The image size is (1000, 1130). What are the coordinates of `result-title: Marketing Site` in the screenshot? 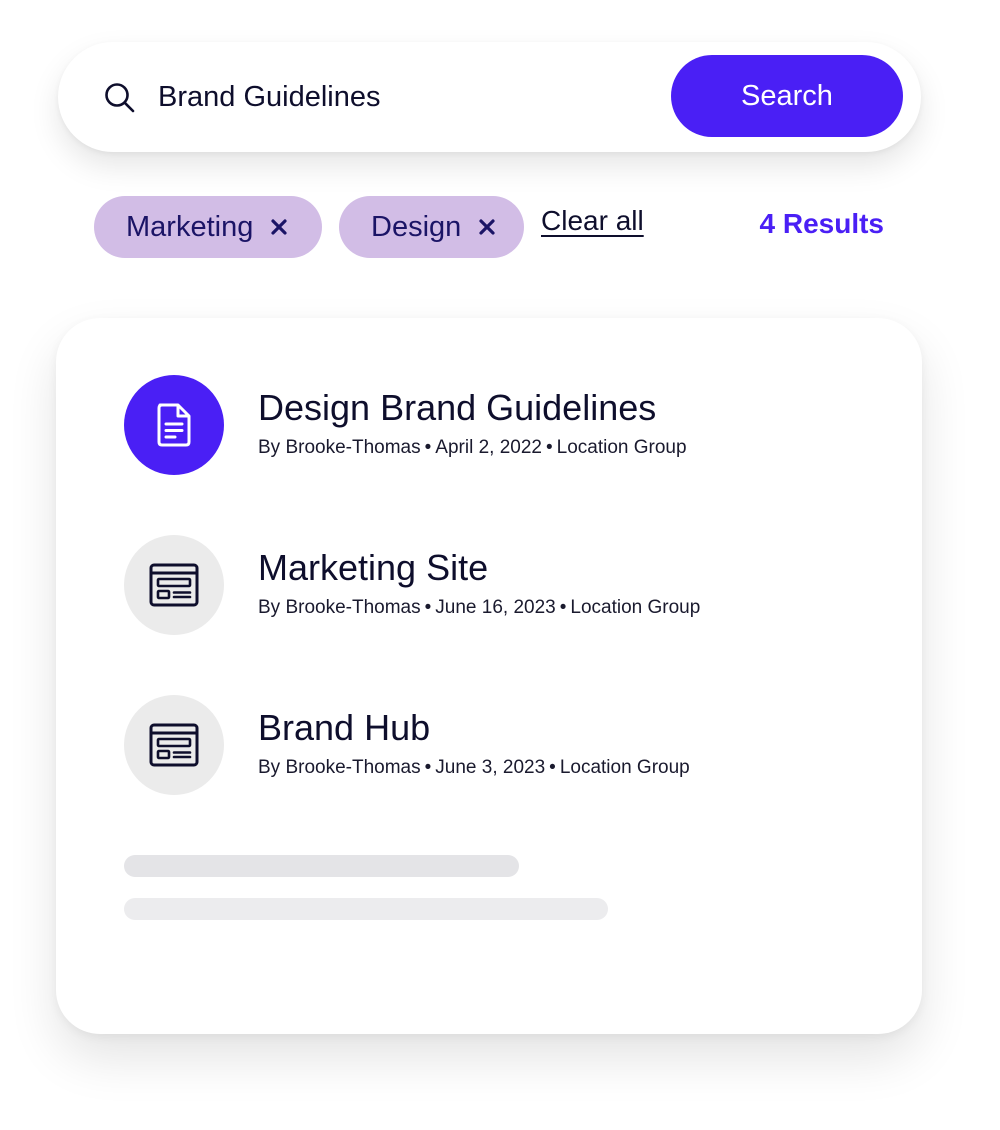 It's located at (373, 567).